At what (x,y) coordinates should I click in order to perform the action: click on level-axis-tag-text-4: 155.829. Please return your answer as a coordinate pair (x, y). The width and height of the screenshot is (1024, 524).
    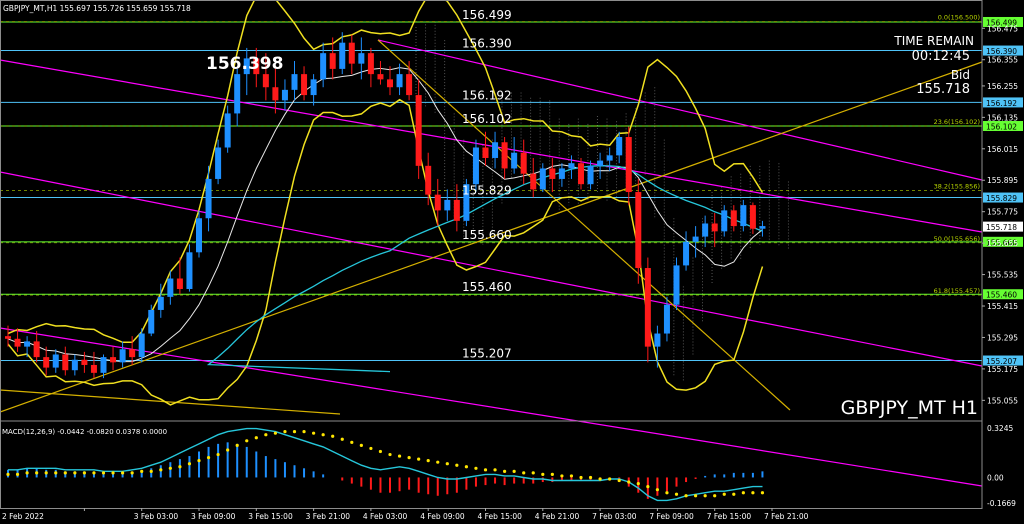
    Looking at the image, I should click on (1001, 198).